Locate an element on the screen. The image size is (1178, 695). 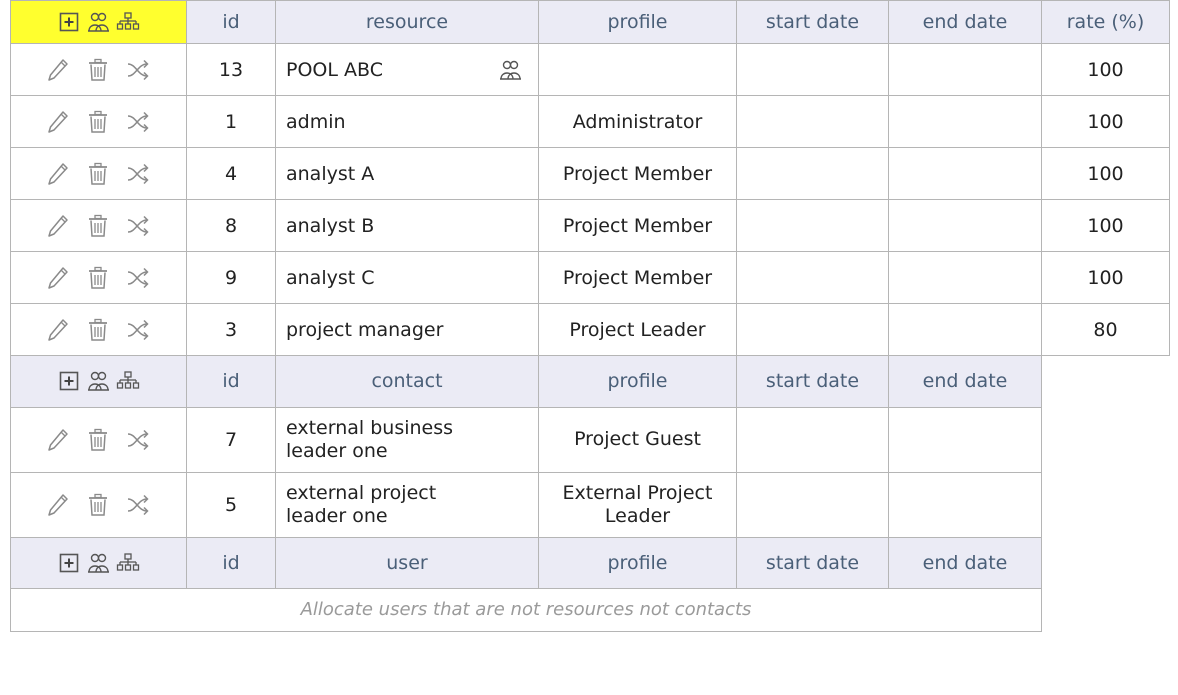
resource-row: 8 analyst B Project Member 100 is located at coordinates (590, 225).